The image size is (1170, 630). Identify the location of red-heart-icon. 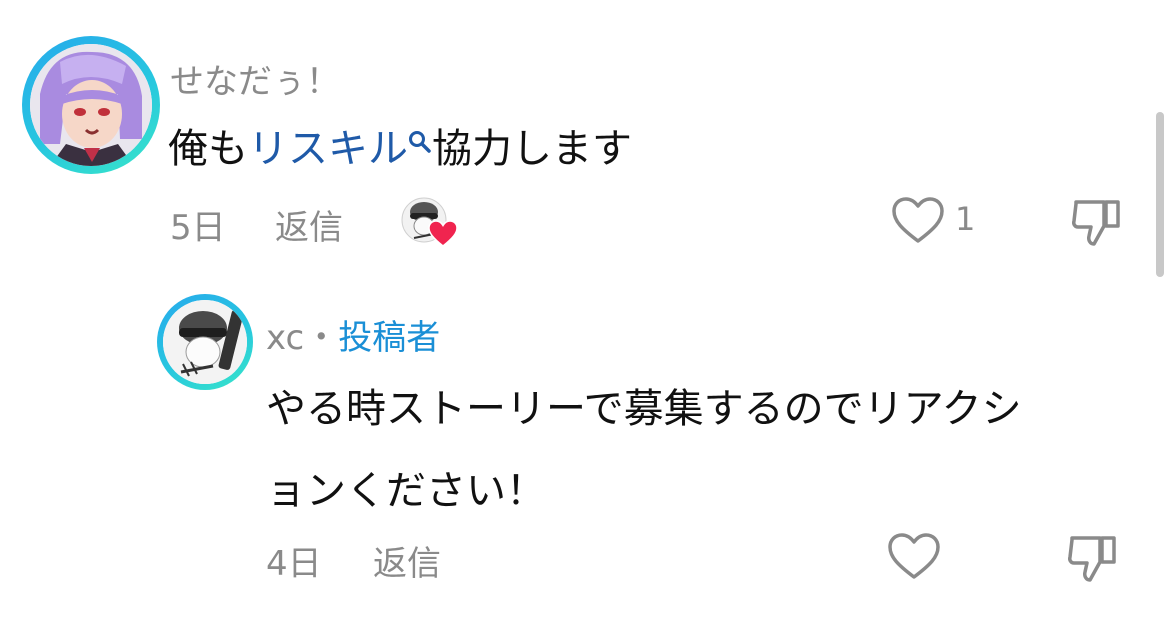
(443, 234).